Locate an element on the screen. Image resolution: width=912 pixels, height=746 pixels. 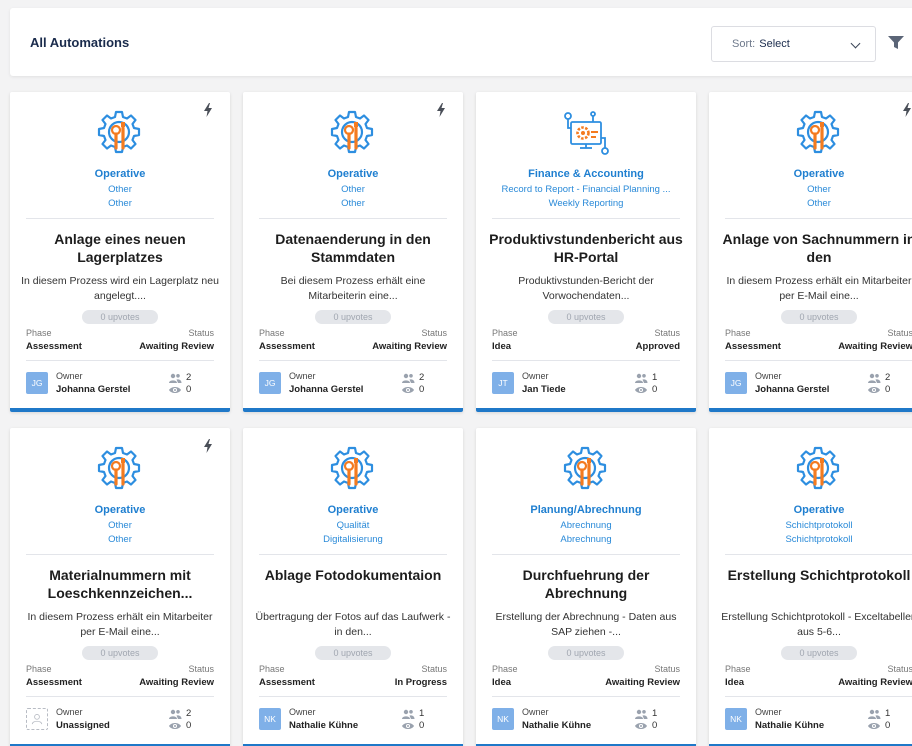
sort-dropdown: Sort: Select is located at coordinates (793, 44).